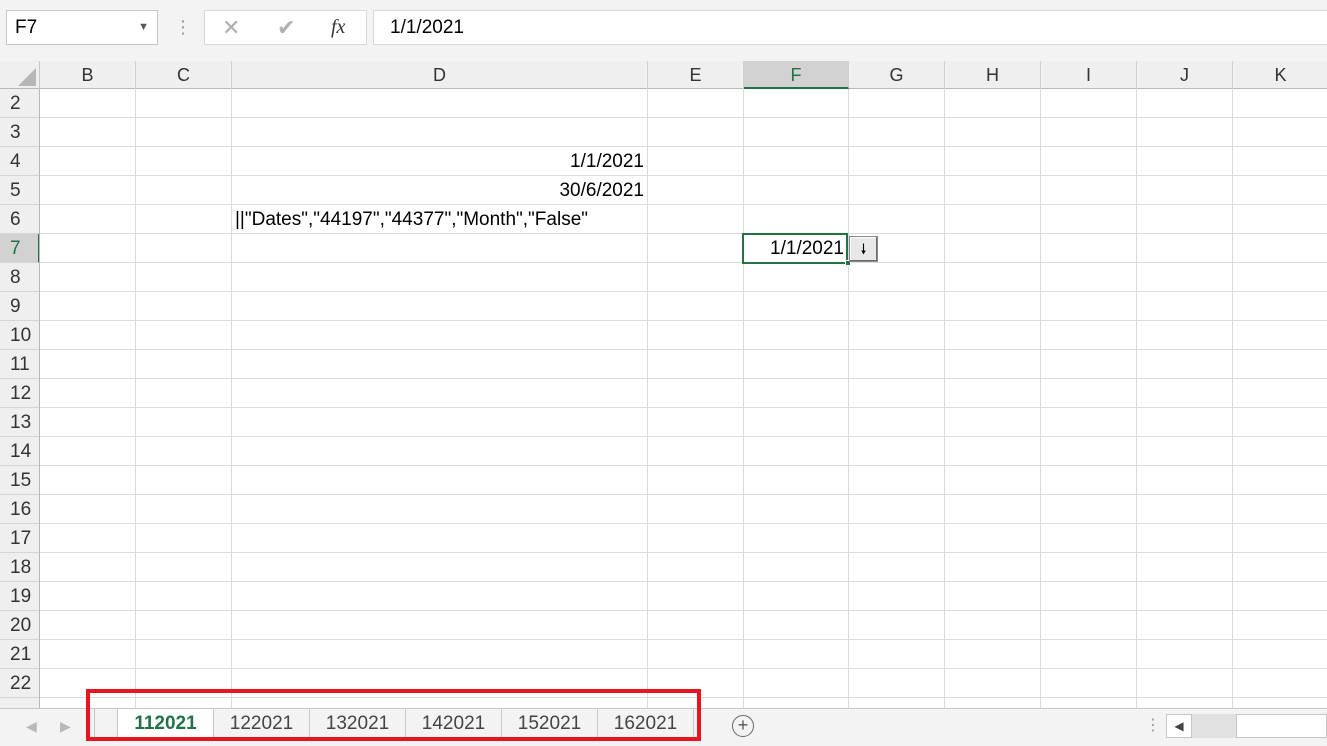 This screenshot has width=1327, height=746. Describe the element at coordinates (19, 103) in the screenshot. I see `row-header-2: 2` at that location.